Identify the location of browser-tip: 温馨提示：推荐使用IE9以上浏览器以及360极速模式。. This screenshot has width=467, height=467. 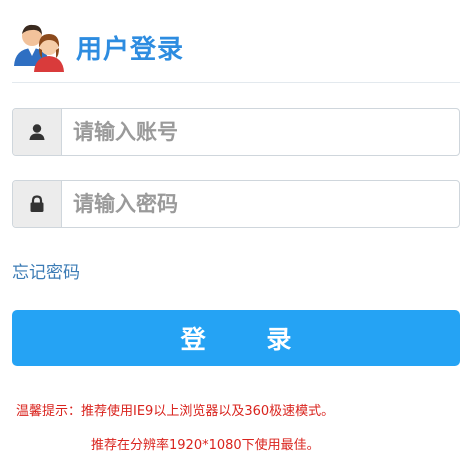
(175, 411).